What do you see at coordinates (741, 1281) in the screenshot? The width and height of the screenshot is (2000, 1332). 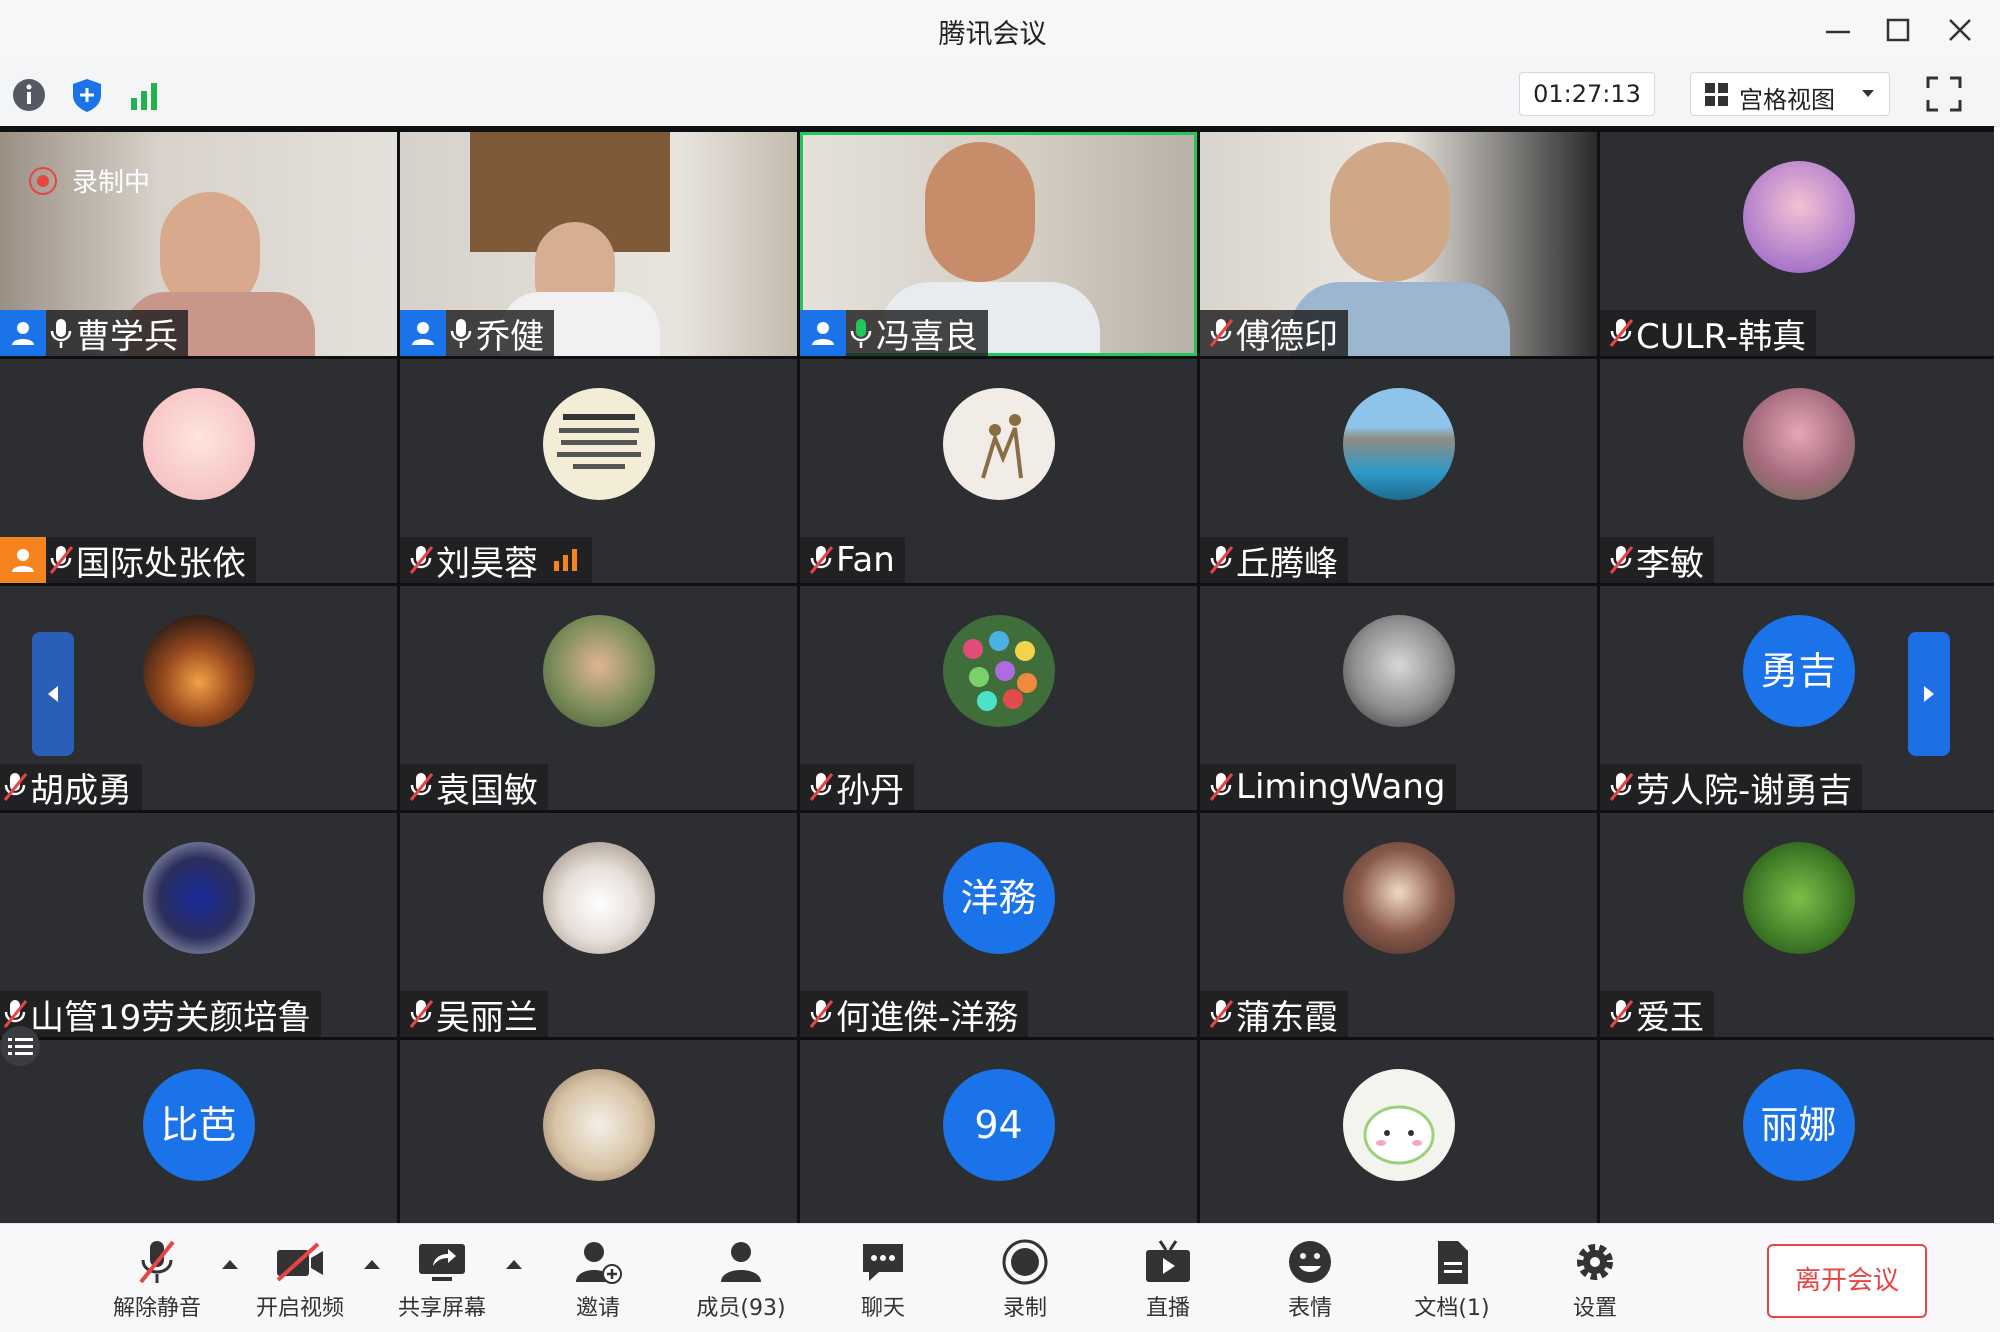 I see `members-button: 成员(93)` at bounding box center [741, 1281].